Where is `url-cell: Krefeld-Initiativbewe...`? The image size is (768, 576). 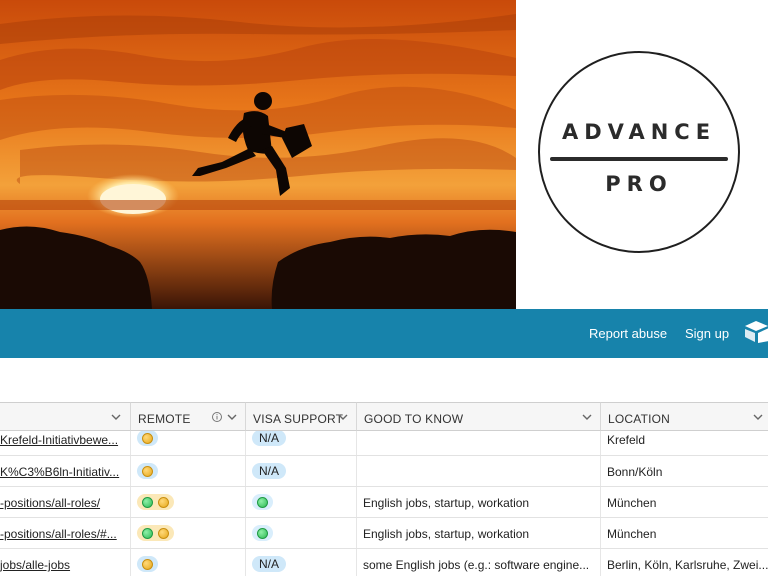 url-cell: Krefeld-Initiativbewe... is located at coordinates (65, 443).